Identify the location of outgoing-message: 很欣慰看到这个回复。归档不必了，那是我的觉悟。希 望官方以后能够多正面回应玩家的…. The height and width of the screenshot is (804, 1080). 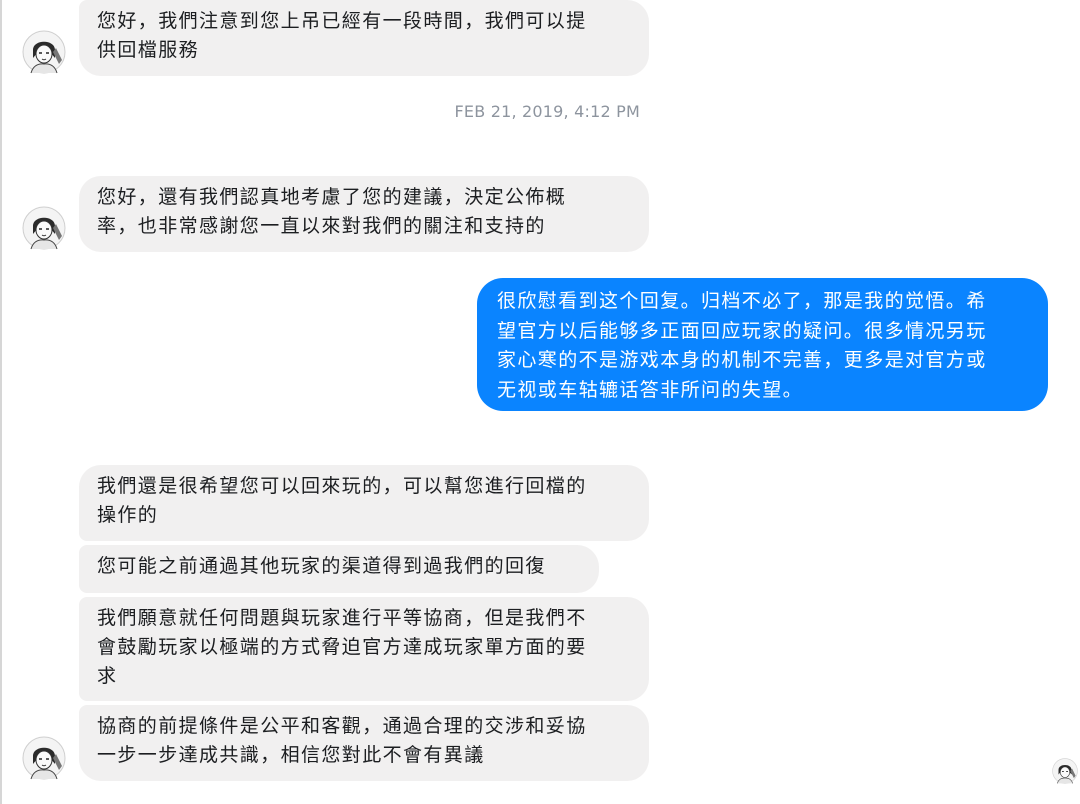
(762, 344).